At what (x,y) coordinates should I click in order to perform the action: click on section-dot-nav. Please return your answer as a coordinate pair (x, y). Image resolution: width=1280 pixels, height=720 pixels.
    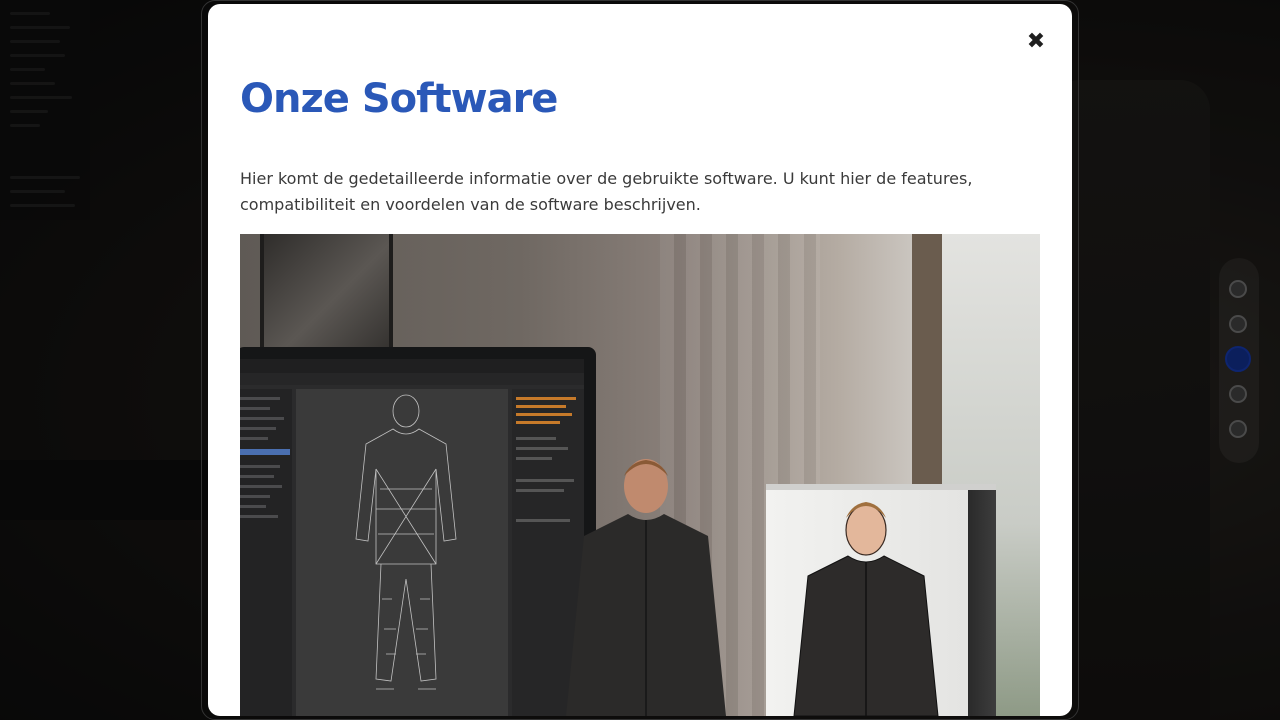
    Looking at the image, I should click on (1239, 360).